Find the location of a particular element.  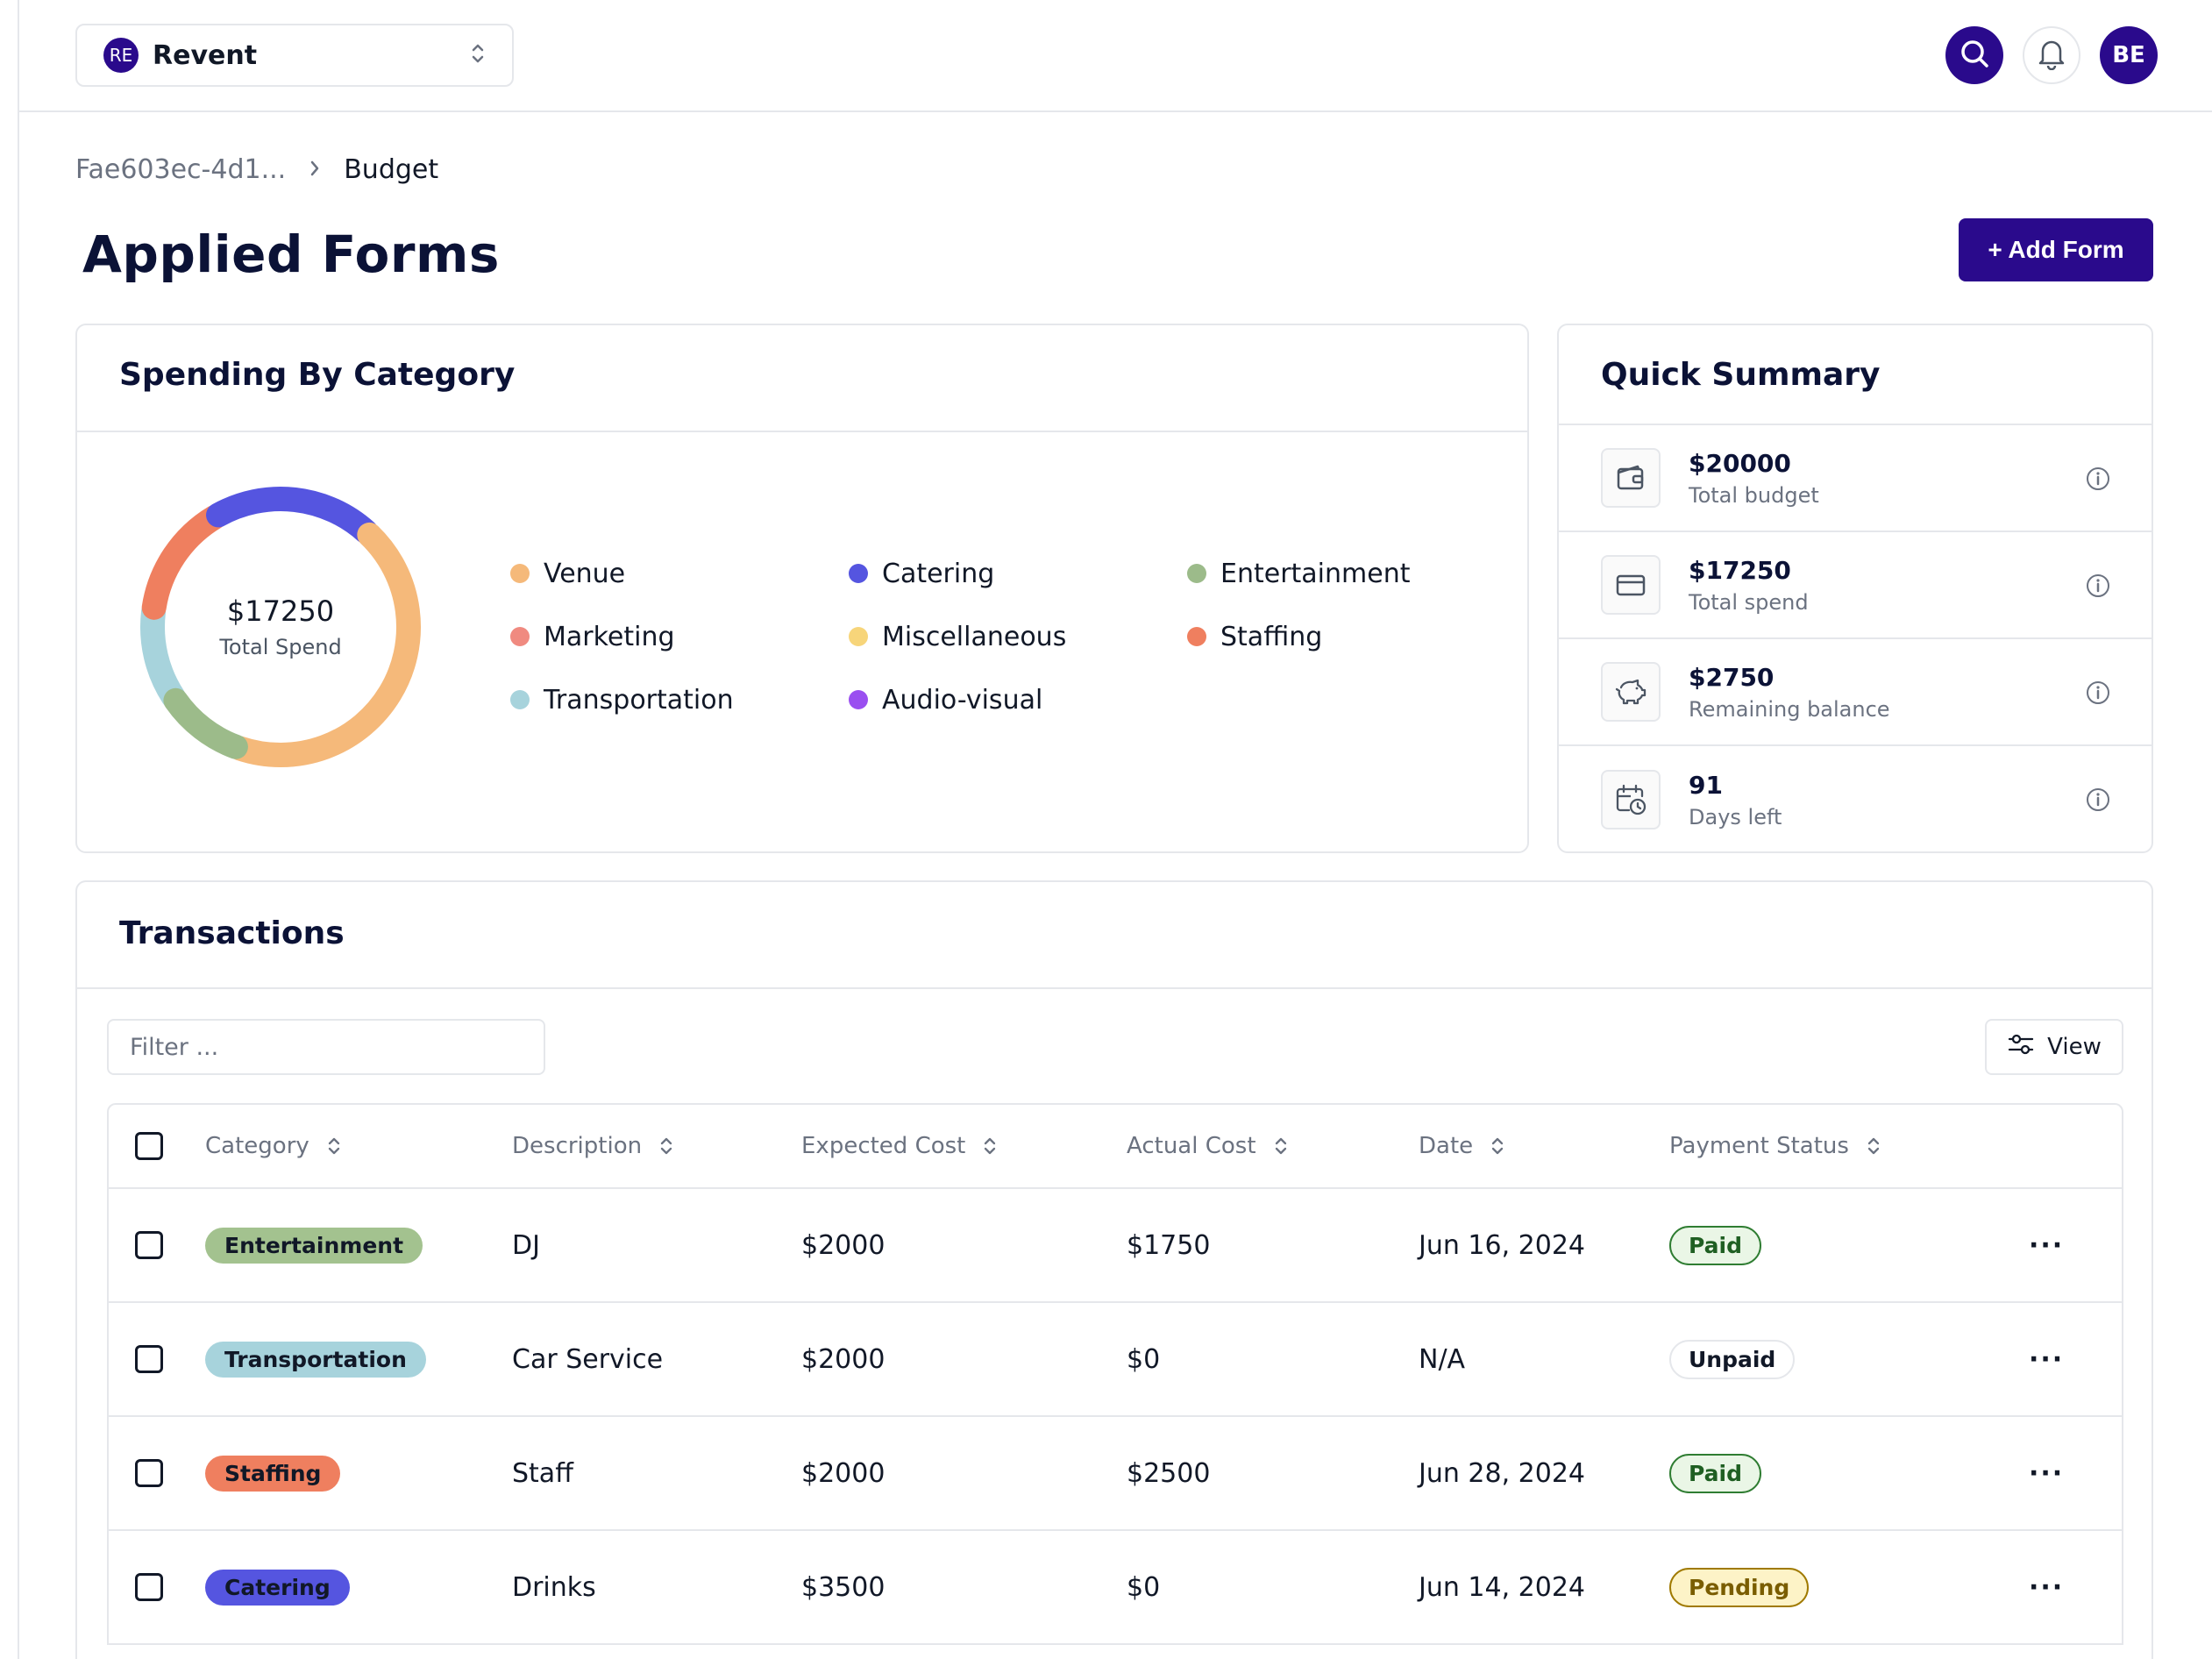

actual-cost-cell: $2500 is located at coordinates (1169, 1473).